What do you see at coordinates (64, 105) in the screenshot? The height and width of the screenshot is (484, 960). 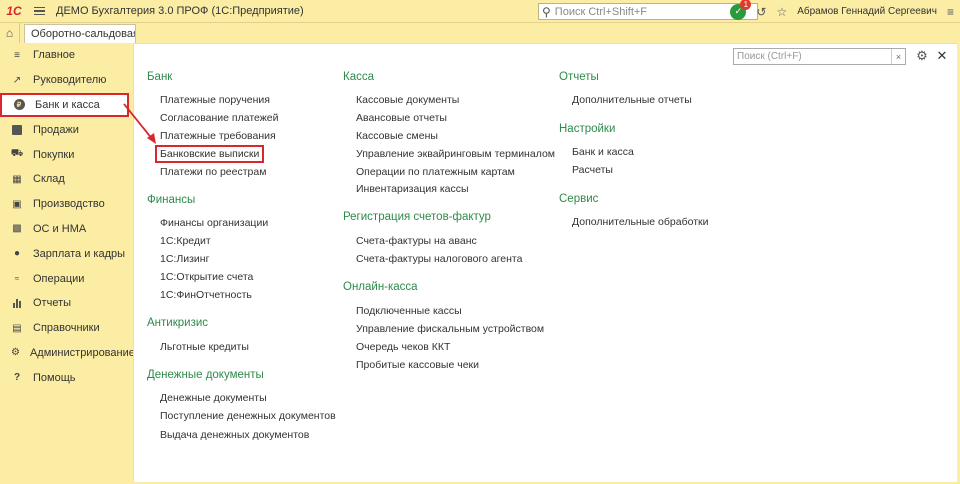 I see `sidebar-item-bank: ₽ Банк и касса` at bounding box center [64, 105].